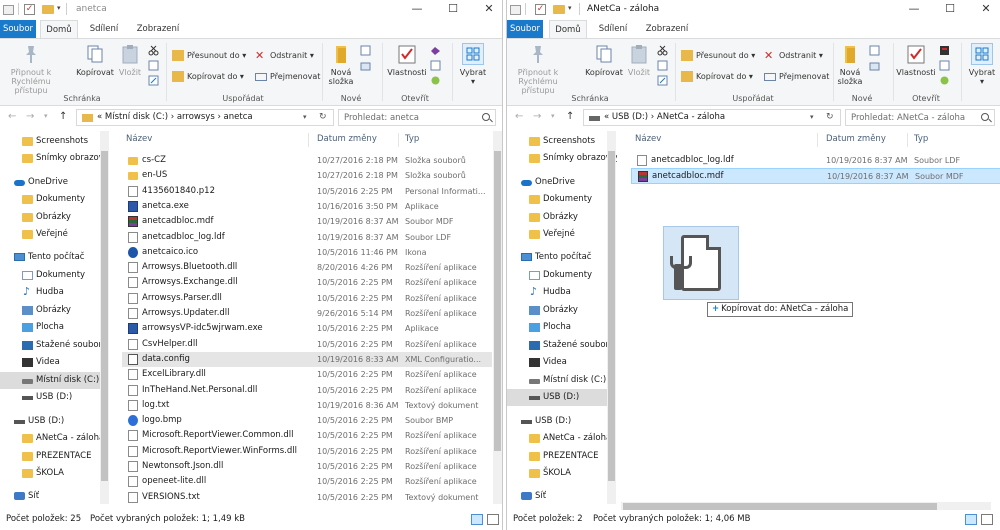 Image resolution: width=1000 pixels, height=530 pixels. I want to click on search-input: Prohledat: ANetCa - záloha, so click(920, 117).